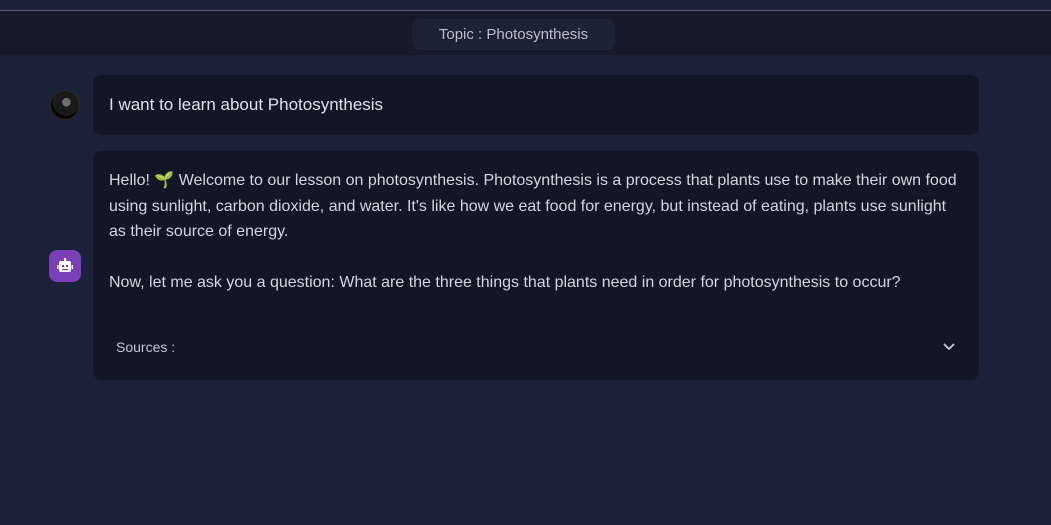  Describe the element at coordinates (949, 347) in the screenshot. I see `chevron-down-icon` at that location.